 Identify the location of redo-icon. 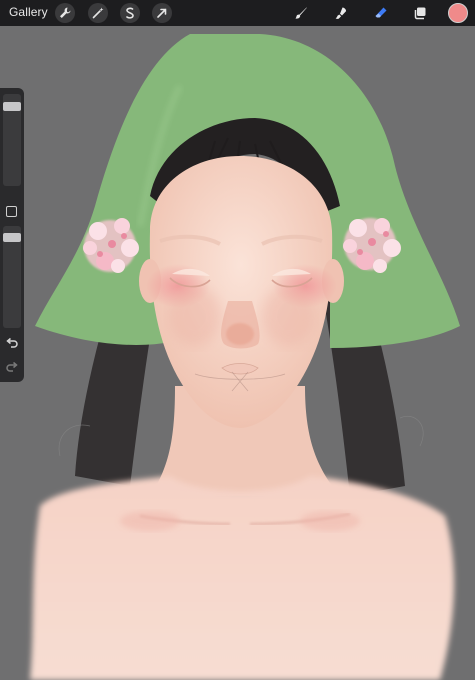
(12, 368).